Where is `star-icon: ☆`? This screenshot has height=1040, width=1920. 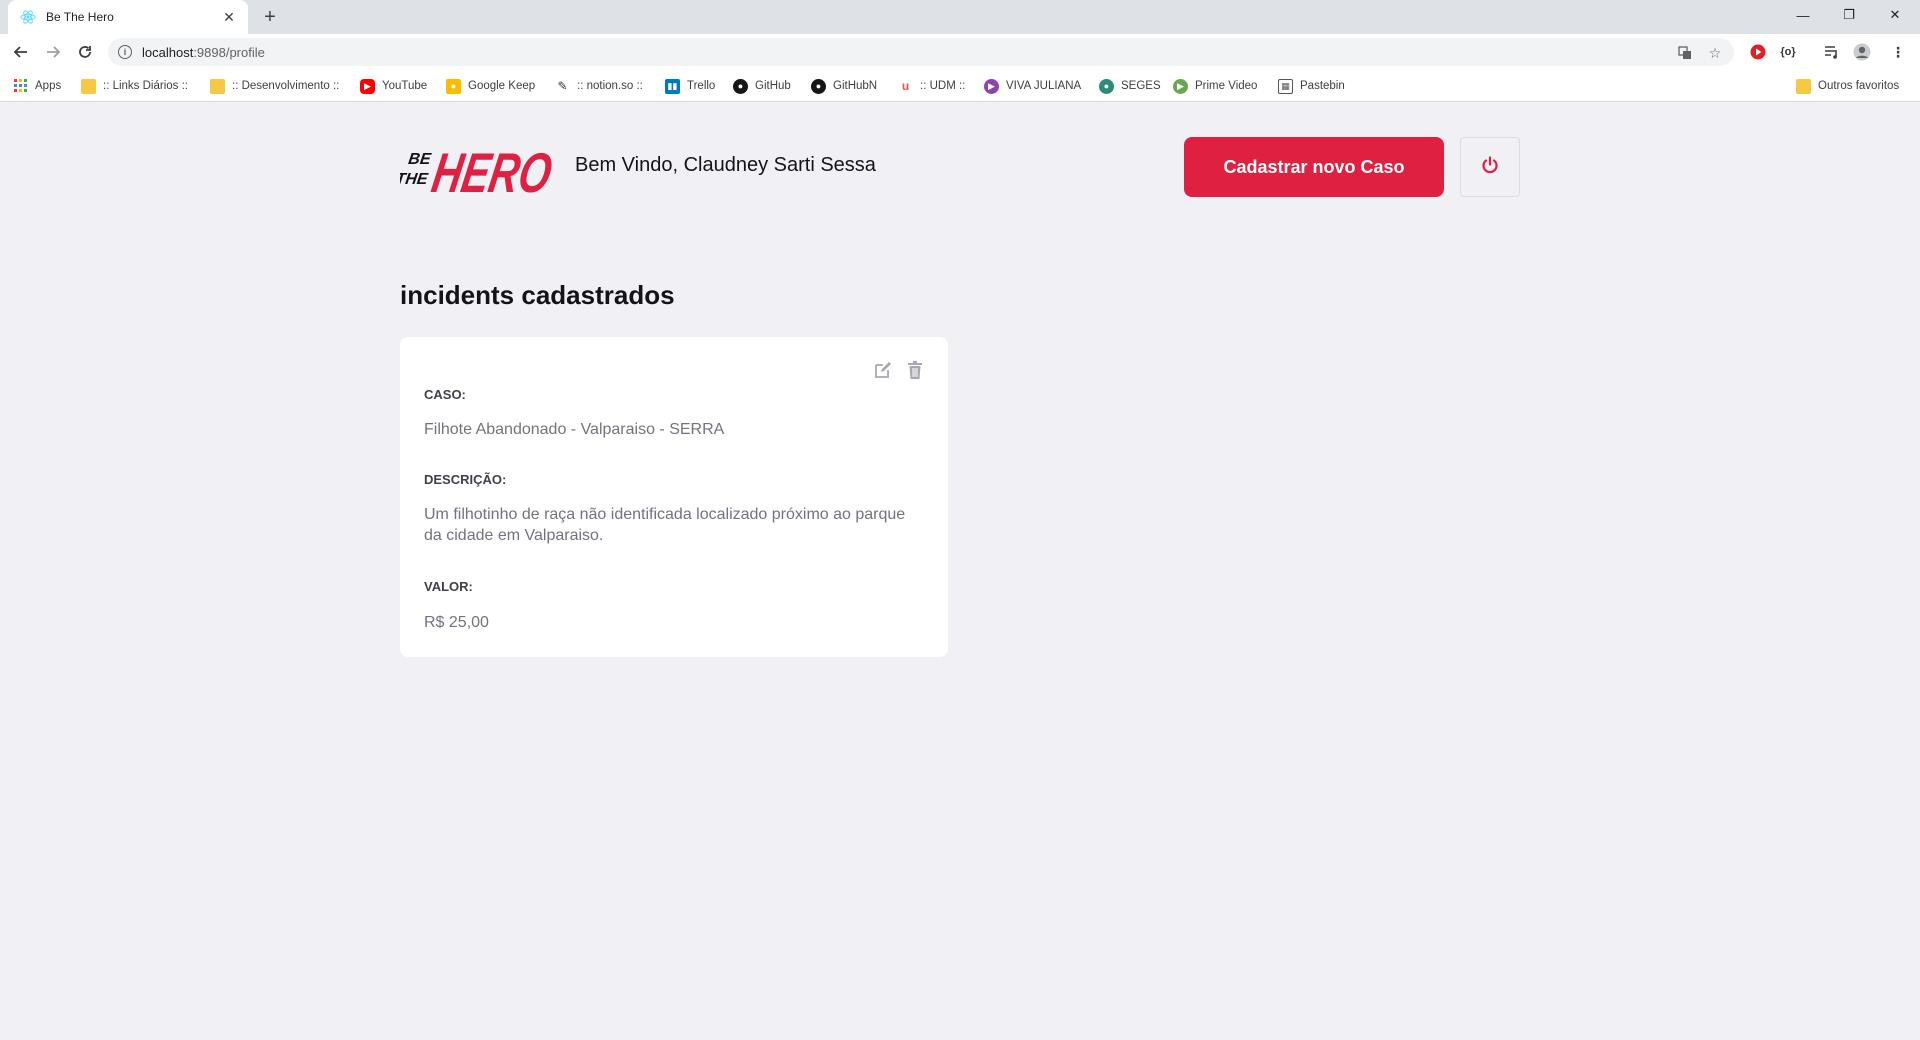
star-icon: ☆ is located at coordinates (1715, 53).